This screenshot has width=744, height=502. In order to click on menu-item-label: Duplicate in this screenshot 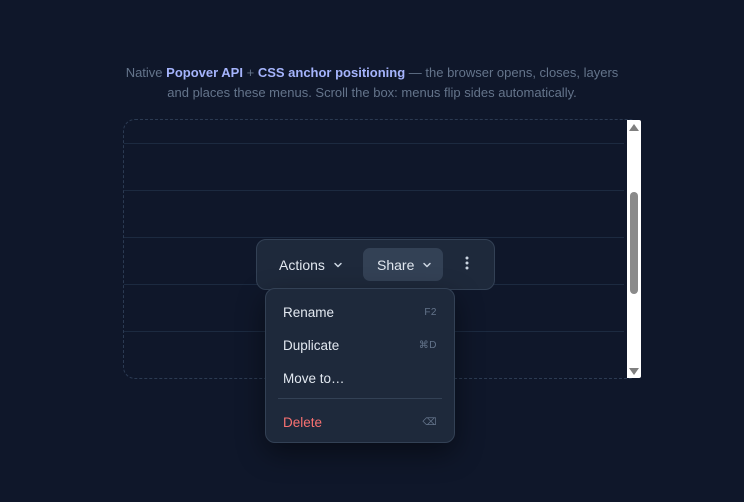, I will do `click(311, 345)`.